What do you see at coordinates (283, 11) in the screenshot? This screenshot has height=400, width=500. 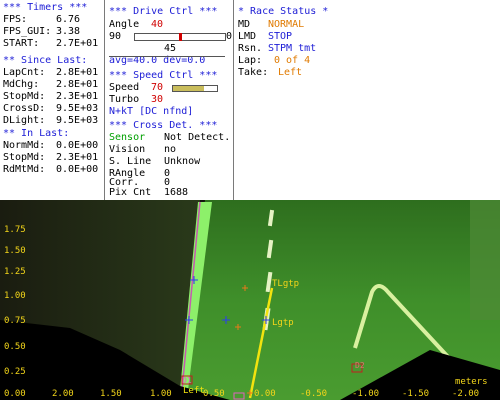 I see `race-header: * Race Status *` at bounding box center [283, 11].